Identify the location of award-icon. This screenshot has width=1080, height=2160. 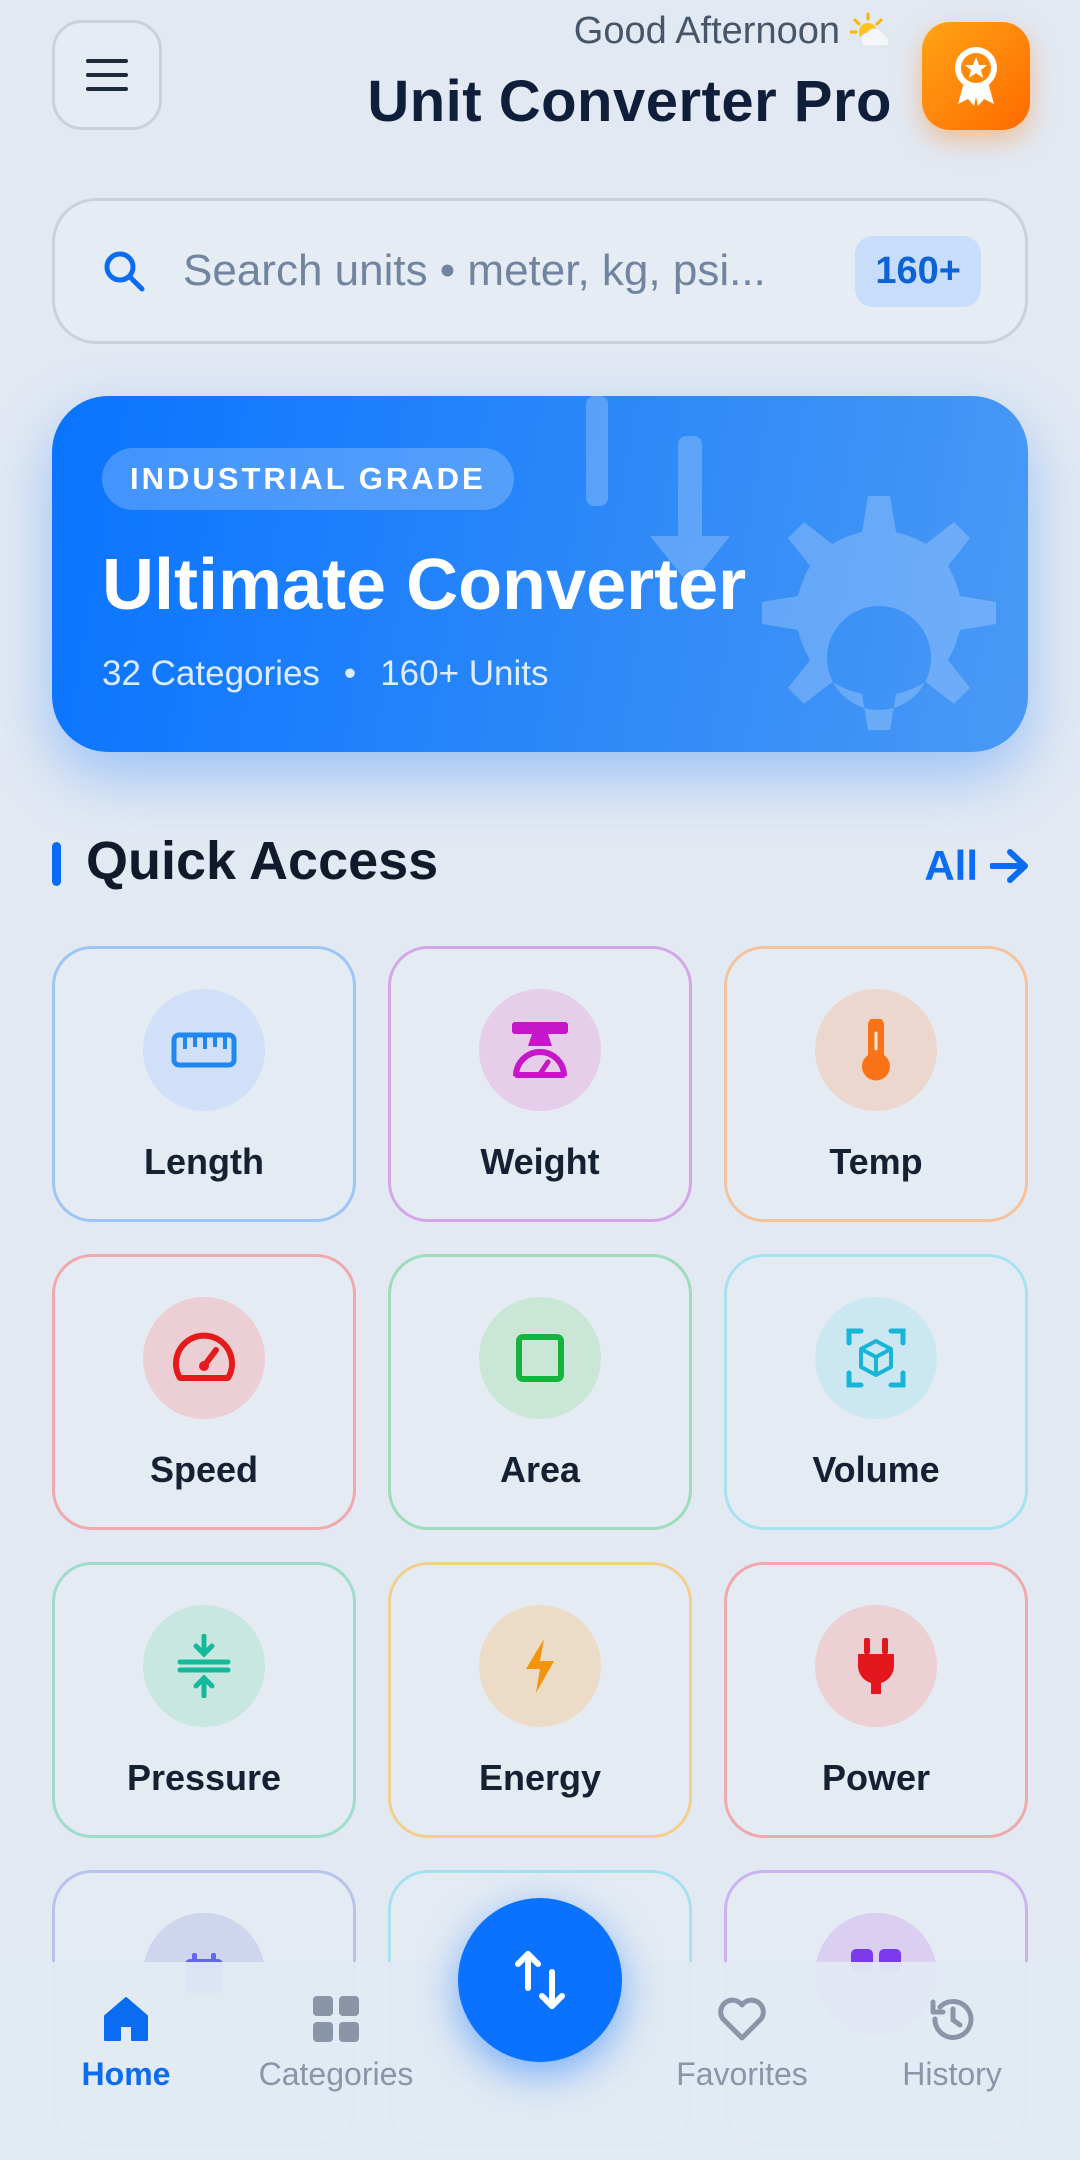
(976, 76).